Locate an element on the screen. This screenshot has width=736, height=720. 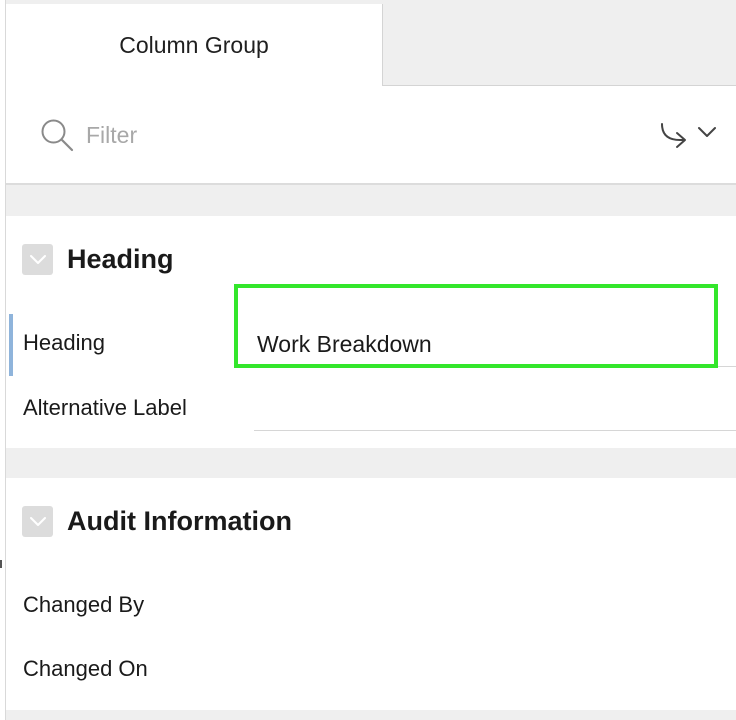
tab-label: Column Group is located at coordinates (194, 44).